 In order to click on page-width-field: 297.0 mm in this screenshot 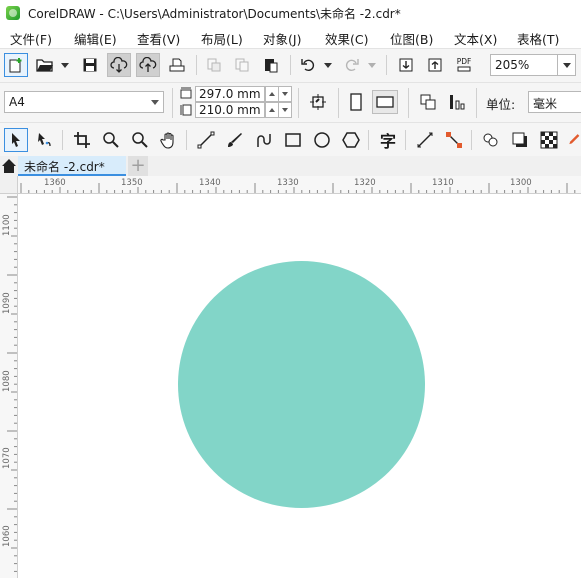, I will do `click(230, 94)`.